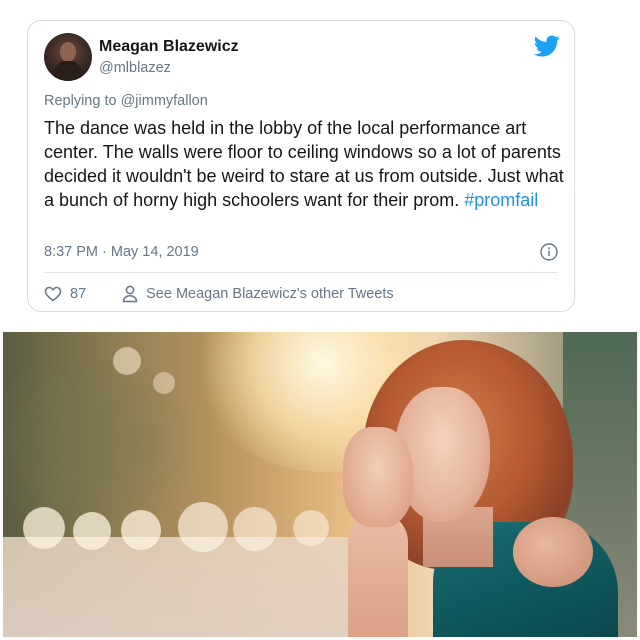  What do you see at coordinates (135, 68) in the screenshot?
I see `user-handle: @mlblazez` at bounding box center [135, 68].